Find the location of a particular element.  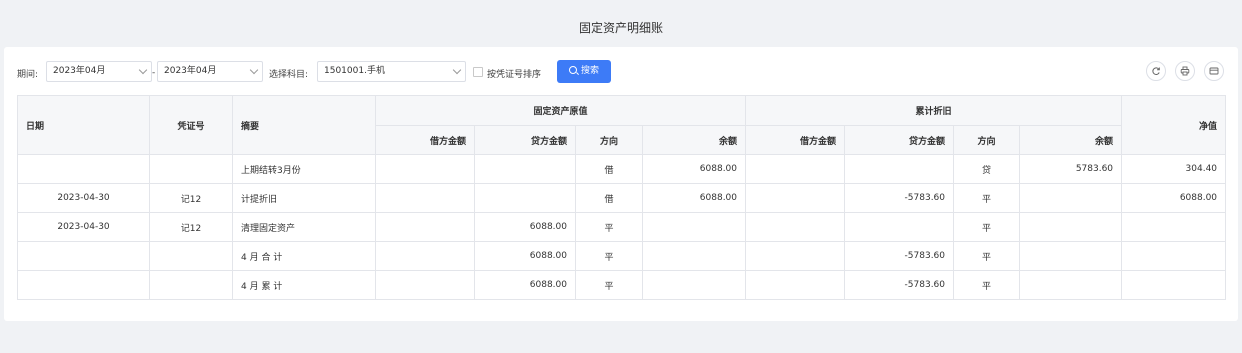

subject-label: 选择科目: is located at coordinates (289, 75).